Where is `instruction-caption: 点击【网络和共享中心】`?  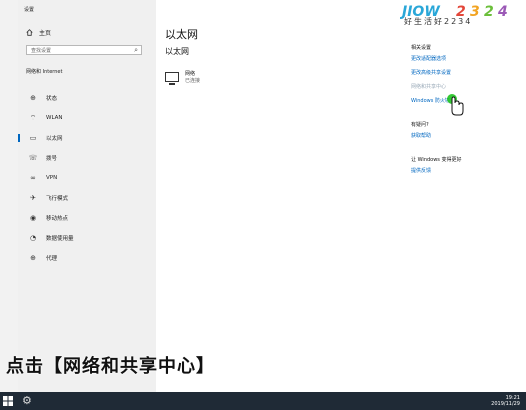
instruction-caption: 点击【网络和共享中心】 is located at coordinates (110, 366).